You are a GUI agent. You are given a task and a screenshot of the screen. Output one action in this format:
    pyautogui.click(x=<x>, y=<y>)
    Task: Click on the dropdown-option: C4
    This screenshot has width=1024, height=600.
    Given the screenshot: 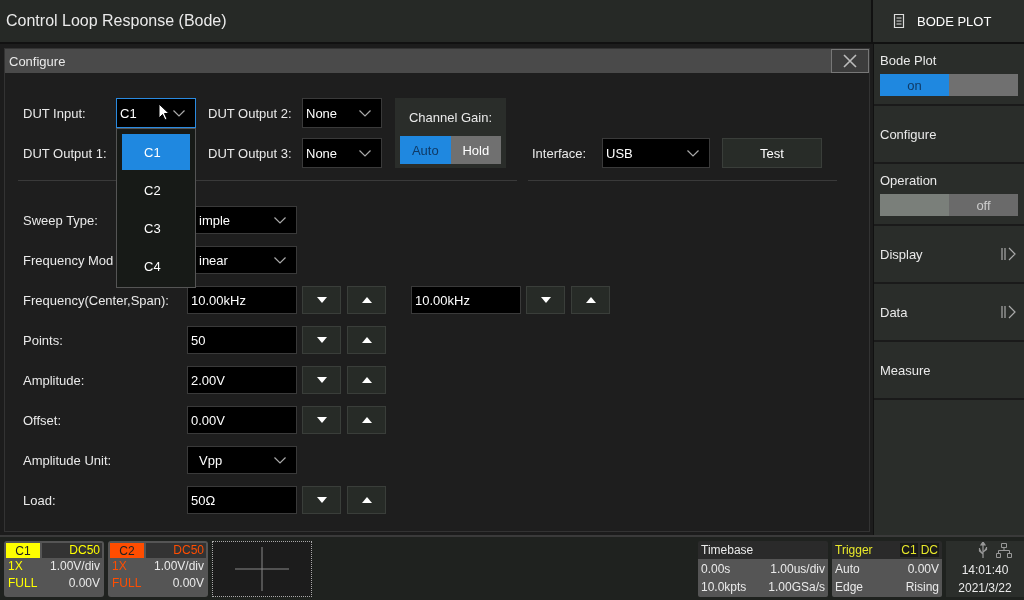 What is the action you would take?
    pyautogui.click(x=156, y=266)
    